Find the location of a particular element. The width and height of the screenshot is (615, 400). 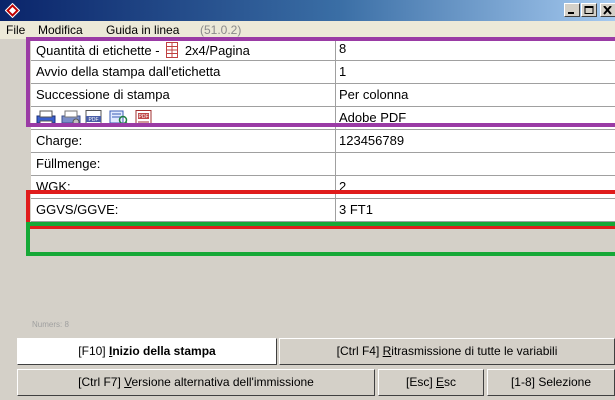

selection-button: [1-8] Selezione is located at coordinates (551, 382).